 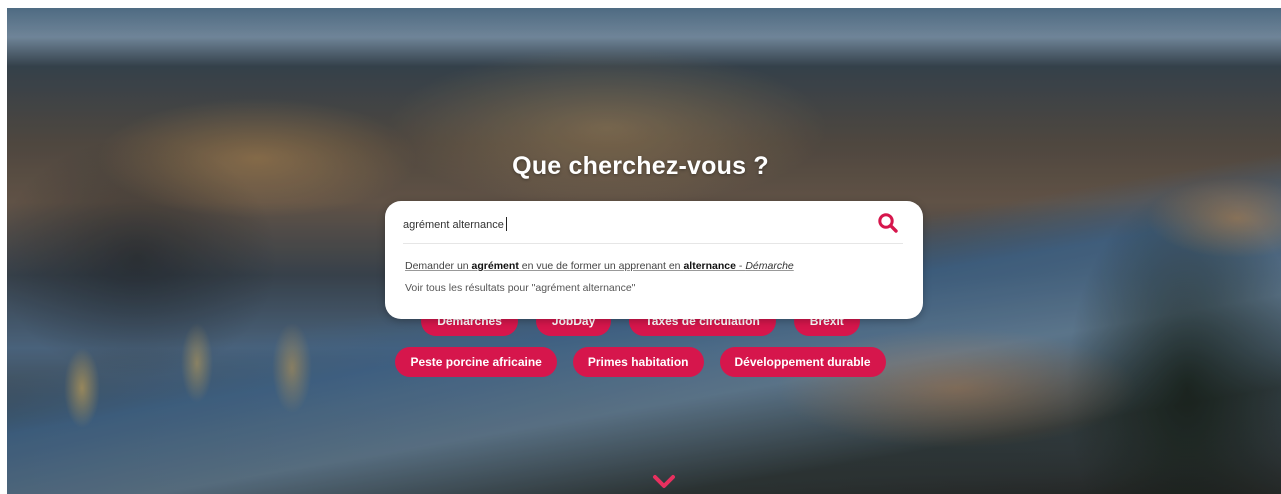 What do you see at coordinates (653, 243) in the screenshot?
I see `suggestions-divider` at bounding box center [653, 243].